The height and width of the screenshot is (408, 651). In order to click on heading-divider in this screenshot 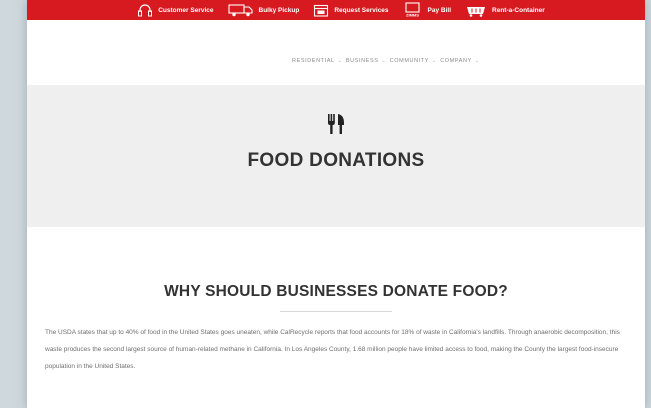, I will do `click(336, 311)`.